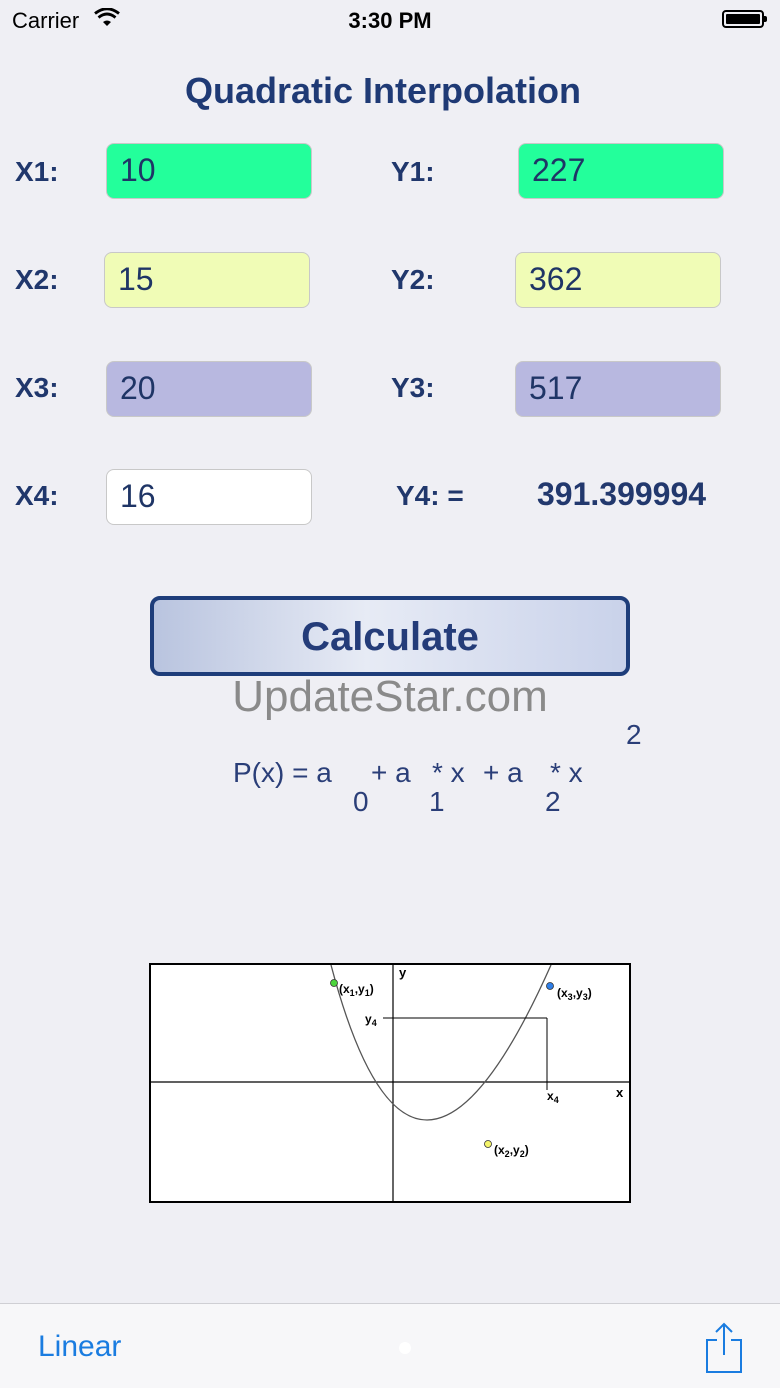 The width and height of the screenshot is (780, 1388). What do you see at coordinates (37, 171) in the screenshot?
I see `x1-label: X1:` at bounding box center [37, 171].